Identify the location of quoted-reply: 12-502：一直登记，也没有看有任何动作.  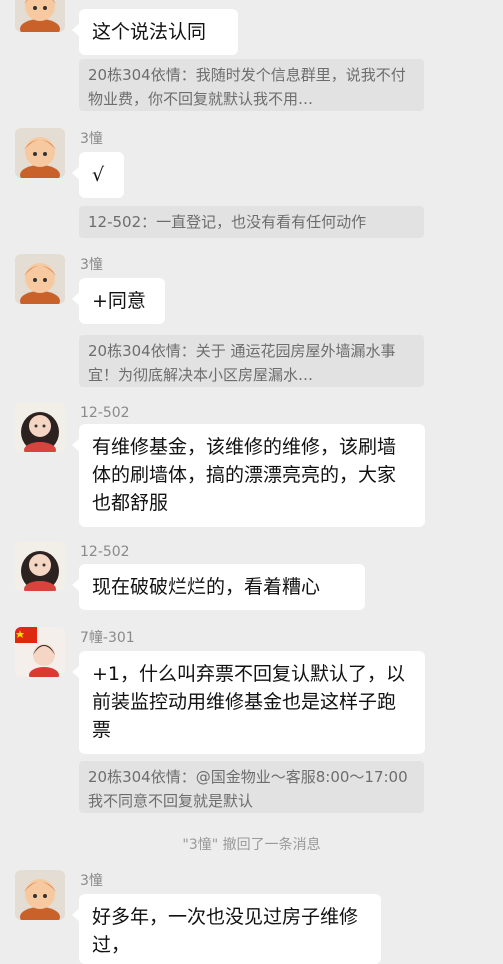
(251, 222).